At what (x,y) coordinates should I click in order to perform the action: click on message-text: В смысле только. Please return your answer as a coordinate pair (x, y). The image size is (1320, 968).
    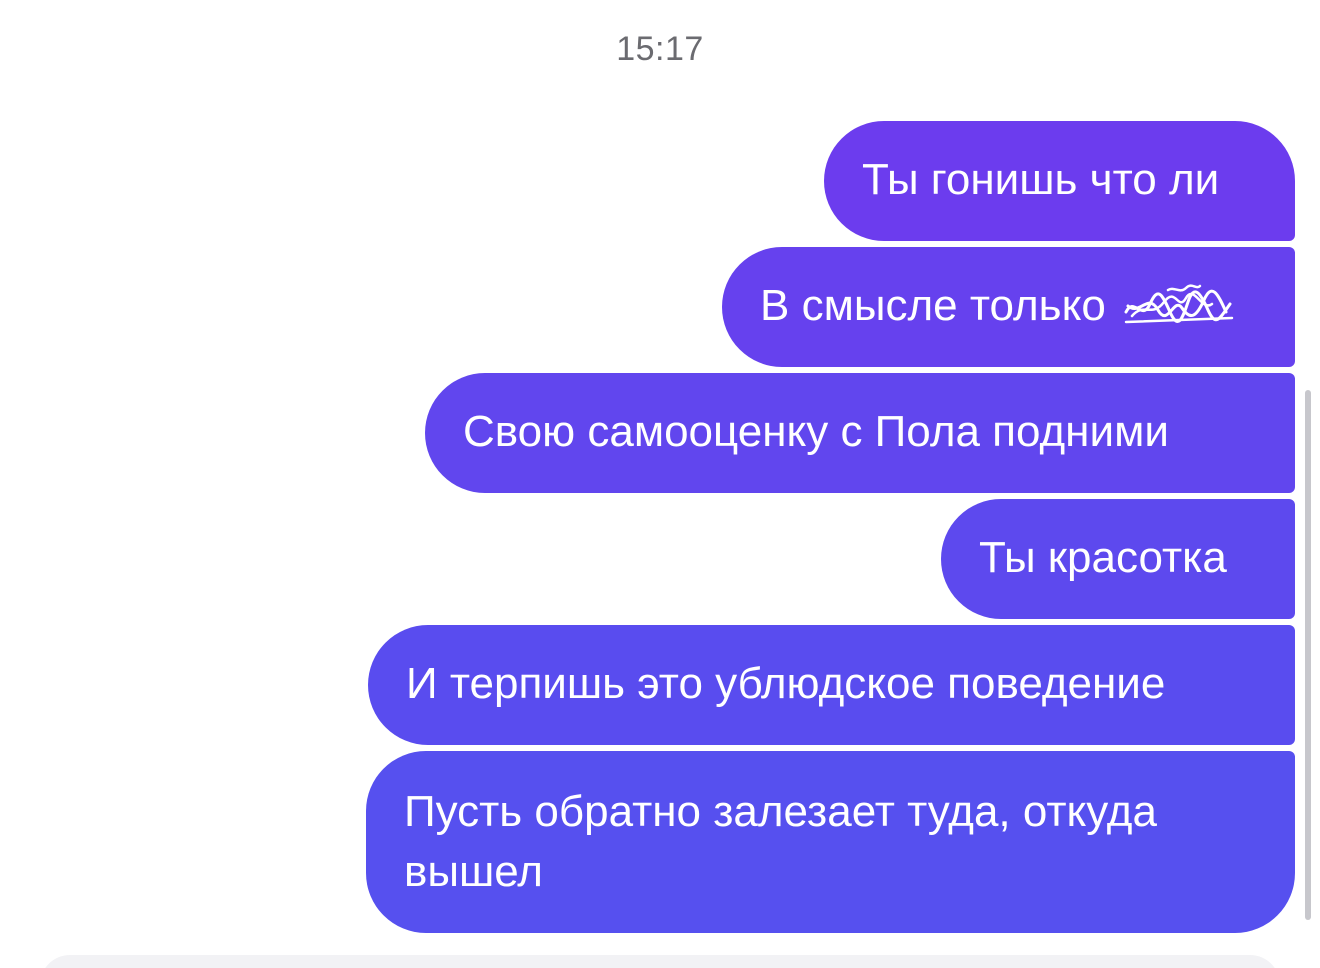
    Looking at the image, I should click on (933, 305).